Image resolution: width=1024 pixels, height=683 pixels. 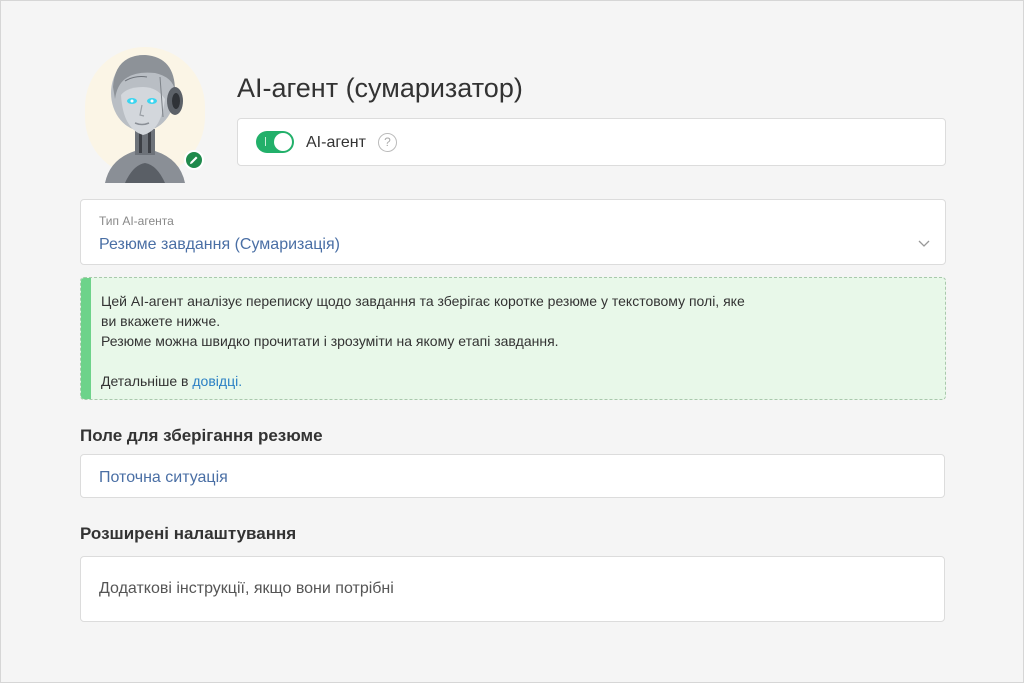 I want to click on toggle-label: AI-агент, so click(x=336, y=142).